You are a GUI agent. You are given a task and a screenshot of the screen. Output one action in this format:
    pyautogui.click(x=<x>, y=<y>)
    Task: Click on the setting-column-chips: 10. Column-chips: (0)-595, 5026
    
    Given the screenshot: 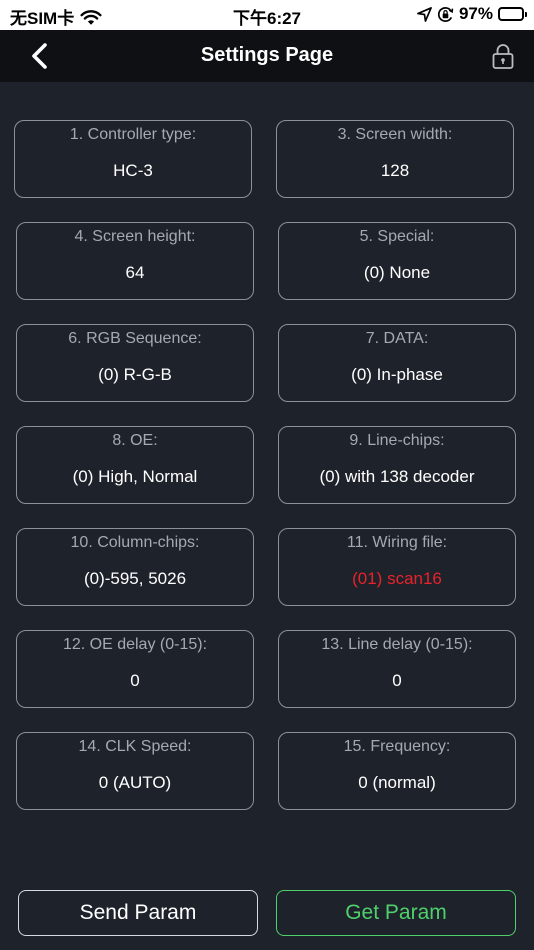 What is the action you would take?
    pyautogui.click(x=135, y=567)
    